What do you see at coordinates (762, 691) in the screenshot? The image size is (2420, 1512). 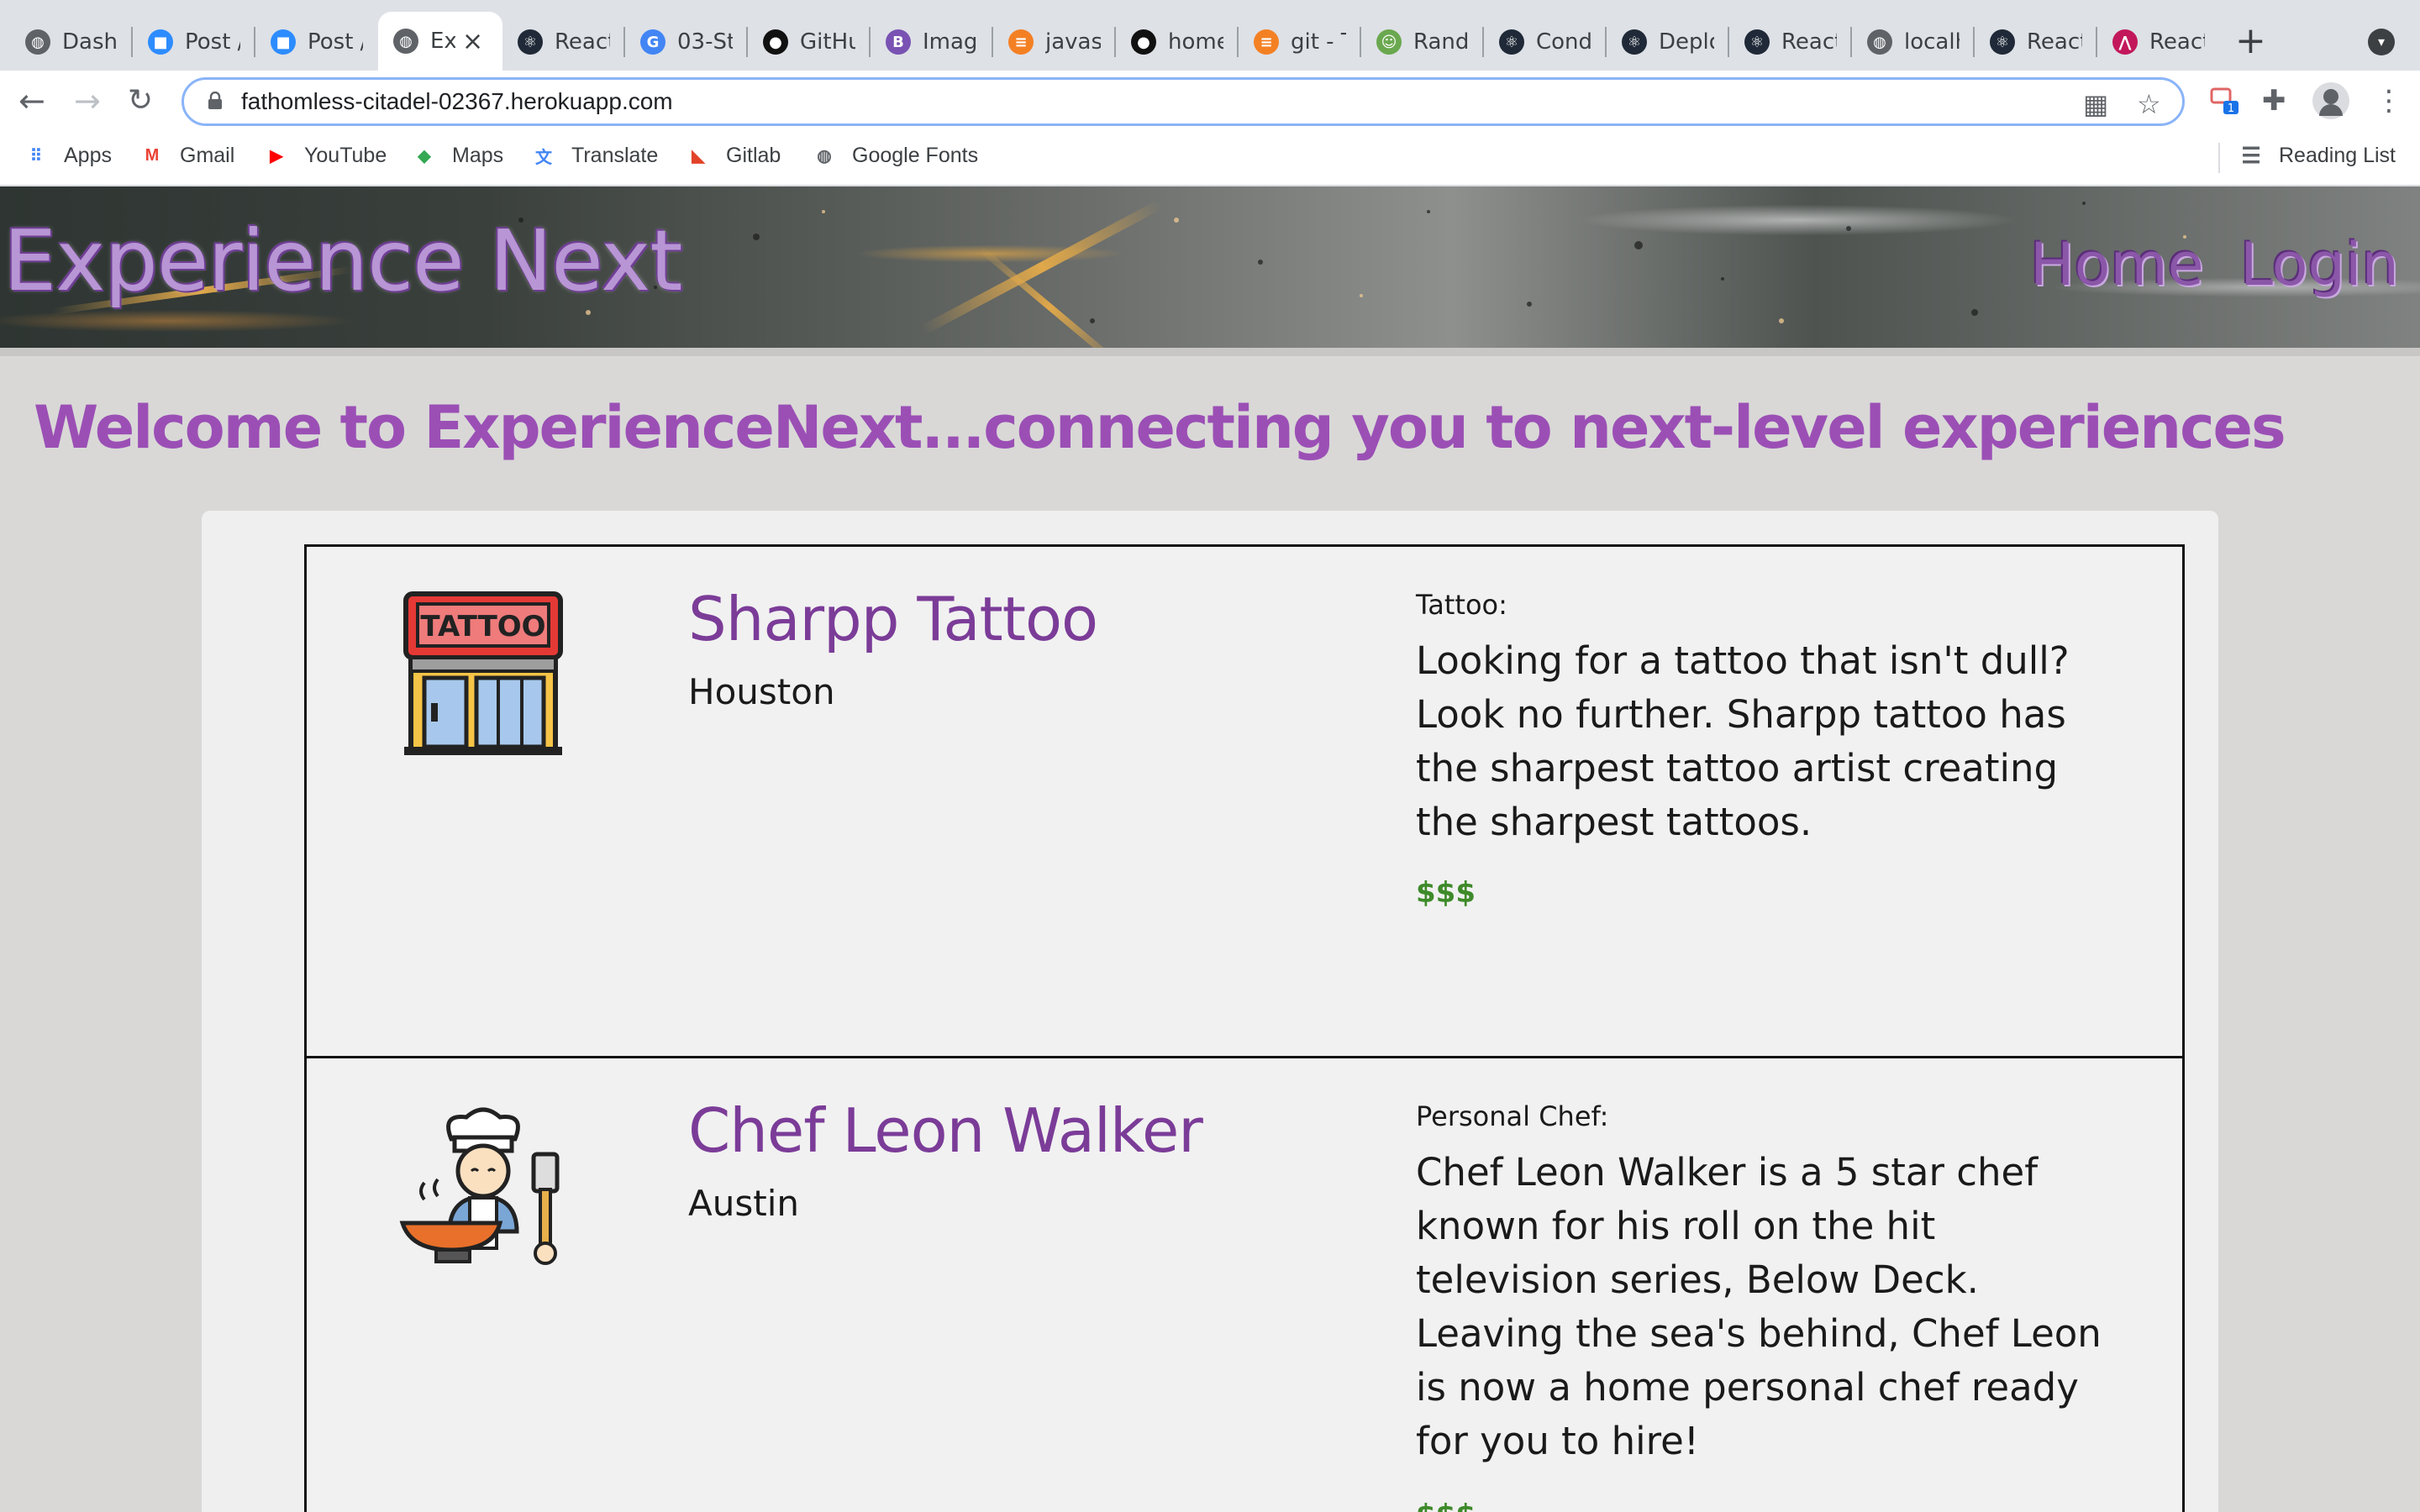 I see `listing-city: Houston` at bounding box center [762, 691].